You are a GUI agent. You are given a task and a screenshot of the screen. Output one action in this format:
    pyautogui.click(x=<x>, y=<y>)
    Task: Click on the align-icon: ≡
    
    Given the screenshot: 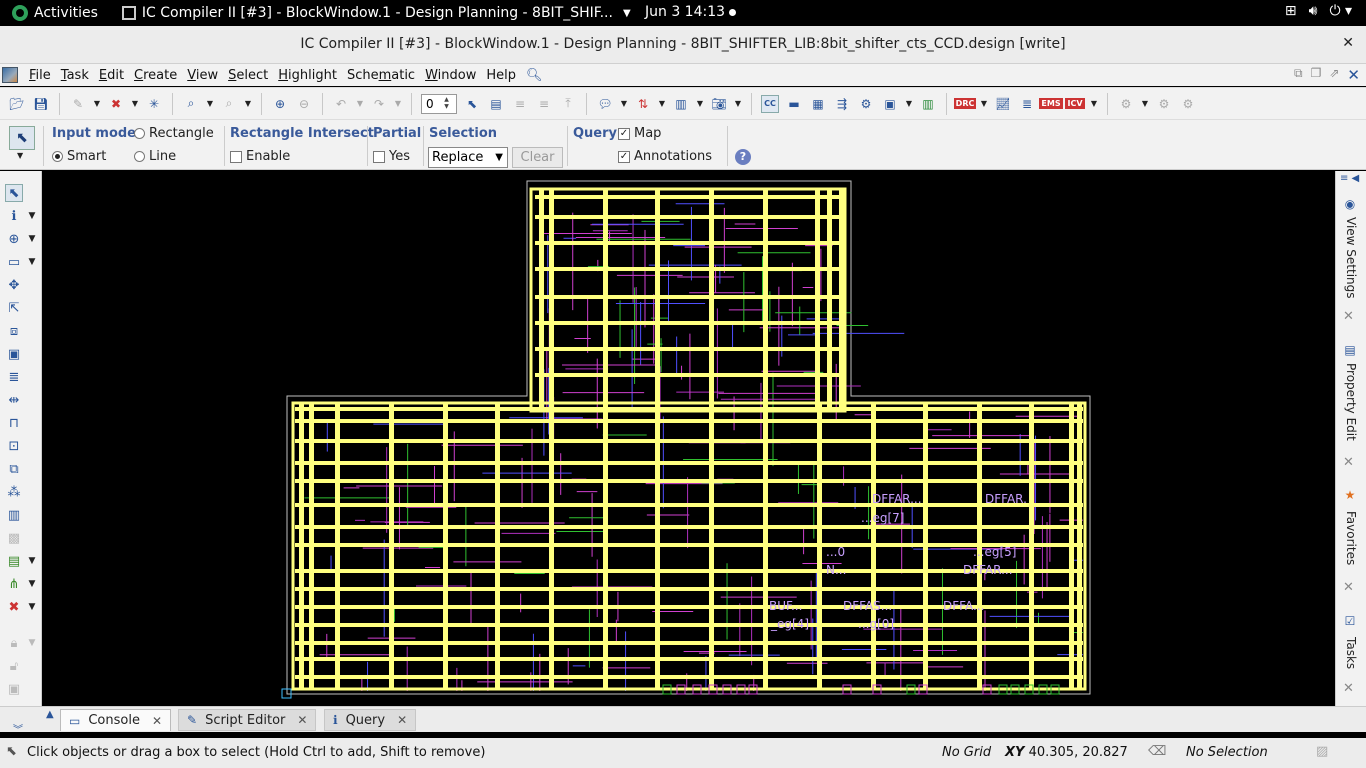 What is the action you would take?
    pyautogui.click(x=520, y=104)
    